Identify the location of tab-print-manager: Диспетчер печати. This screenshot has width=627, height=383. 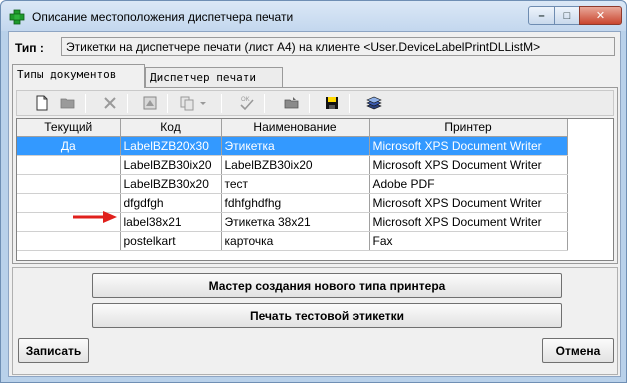
(214, 77).